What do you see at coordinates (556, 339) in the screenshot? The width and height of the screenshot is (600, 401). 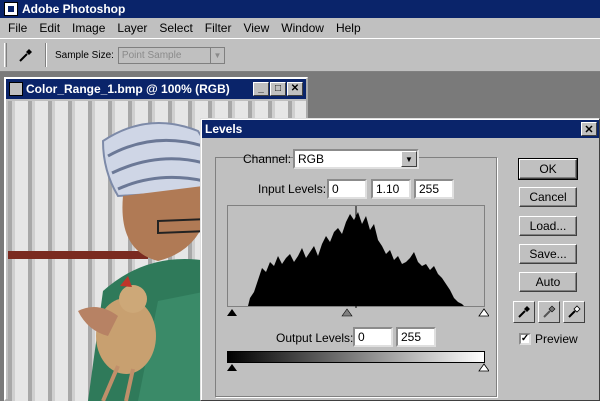 I see `preview-label: Preview` at bounding box center [556, 339].